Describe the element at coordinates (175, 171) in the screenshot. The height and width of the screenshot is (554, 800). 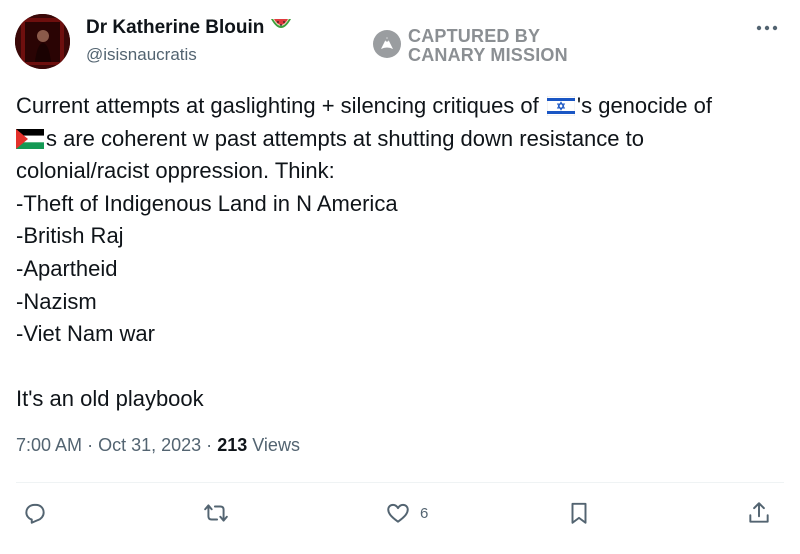
I see `tweet-line-3: colonial/racist oppression. Think:` at that location.